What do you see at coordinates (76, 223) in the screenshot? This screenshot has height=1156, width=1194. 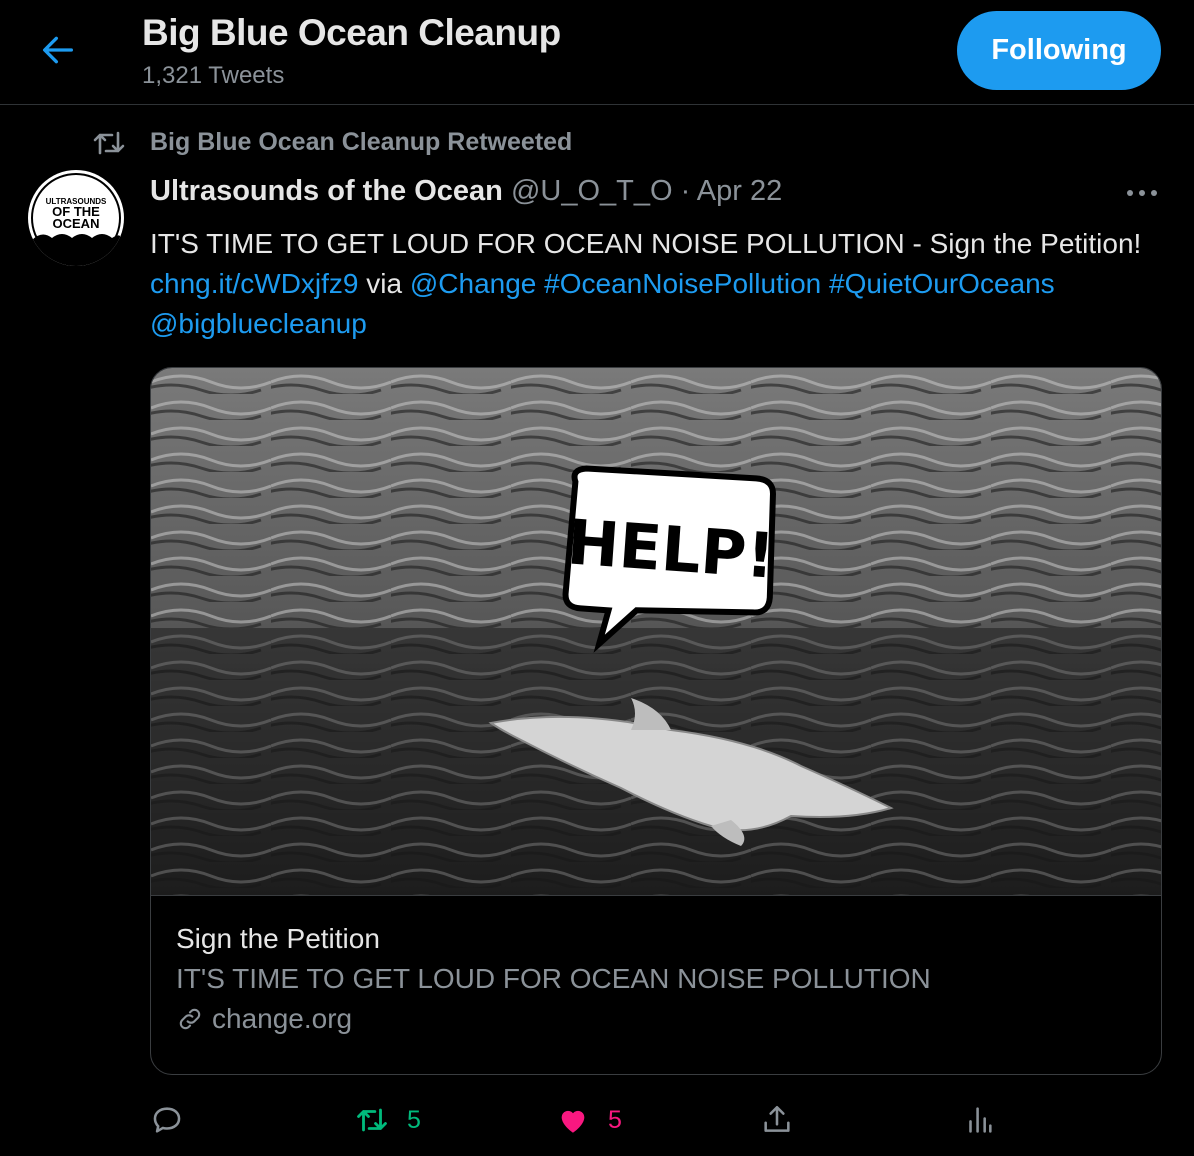 I see `svg-text: OCEAN` at bounding box center [76, 223].